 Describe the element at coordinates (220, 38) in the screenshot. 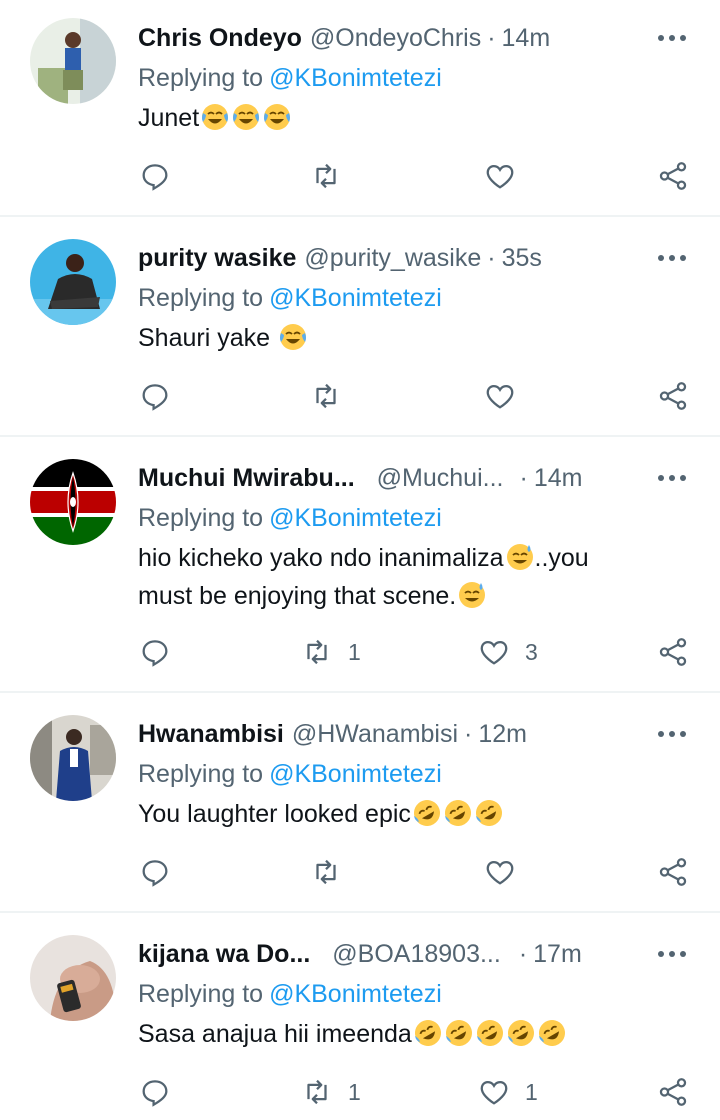

I see `display-name: Chris Ondeyo` at that location.